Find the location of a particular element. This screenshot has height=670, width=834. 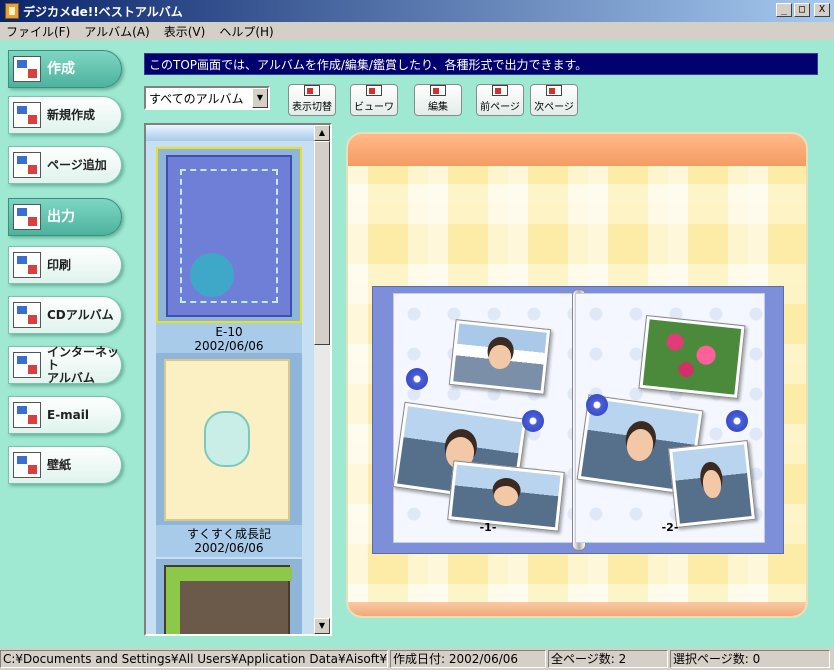

create-section-header: 作成 is located at coordinates (65, 69).